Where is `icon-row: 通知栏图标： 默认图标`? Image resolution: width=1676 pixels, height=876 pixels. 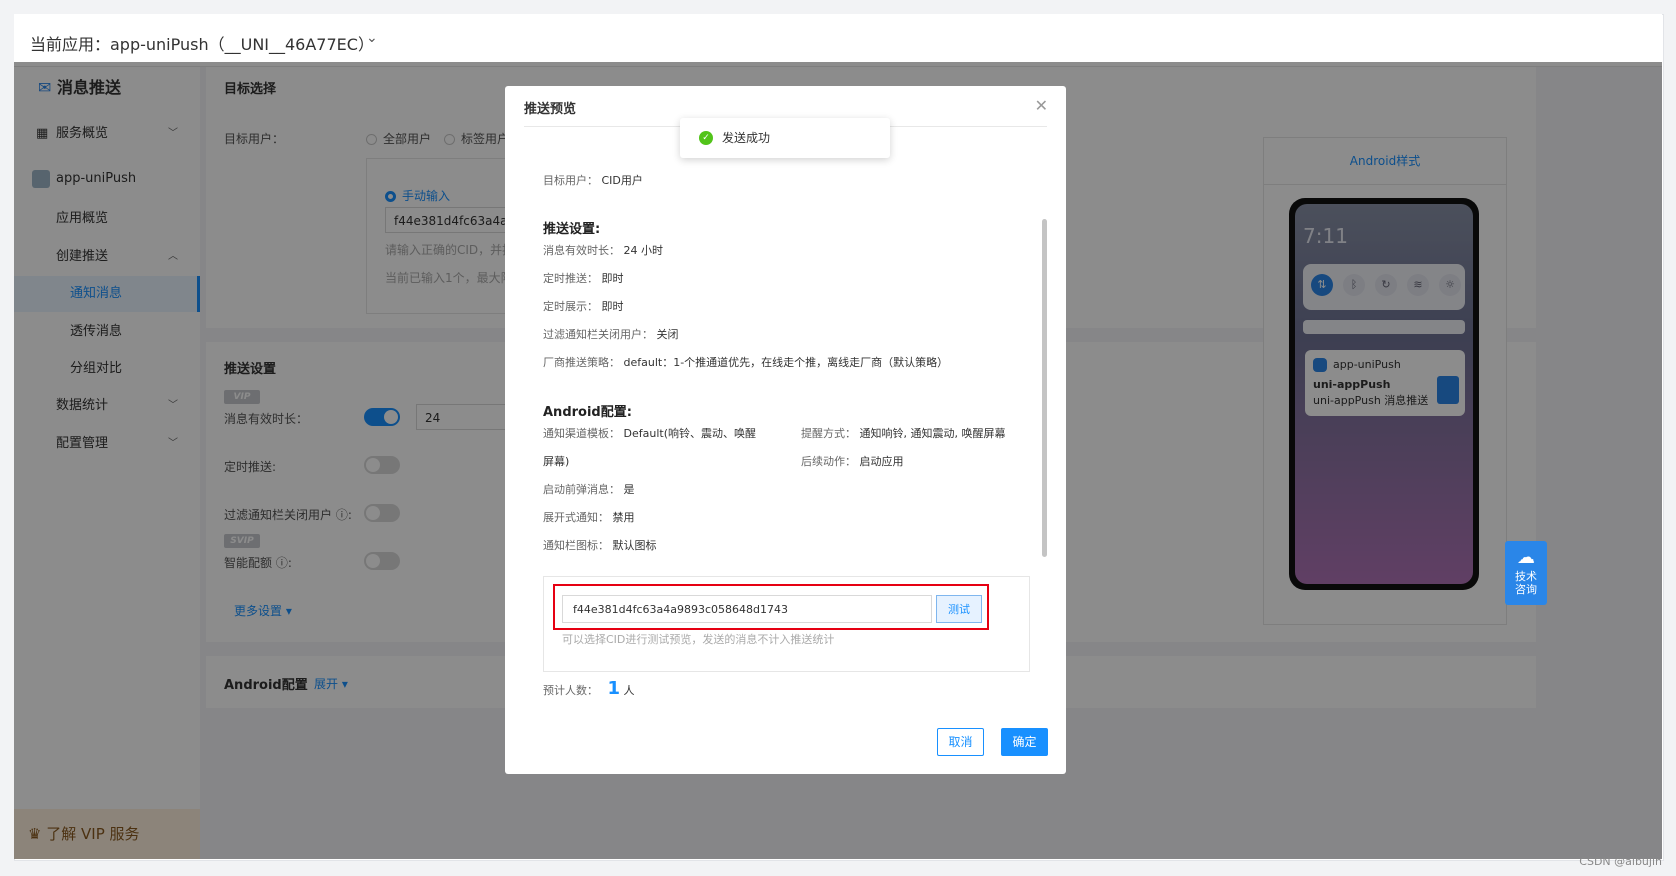
icon-row: 通知栏图标： 默认图标 is located at coordinates (600, 545).